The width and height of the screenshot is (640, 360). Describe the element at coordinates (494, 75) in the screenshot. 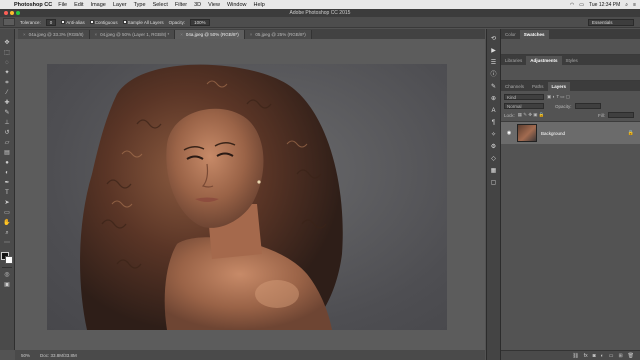

I see `info-icon: ⓘ` at that location.